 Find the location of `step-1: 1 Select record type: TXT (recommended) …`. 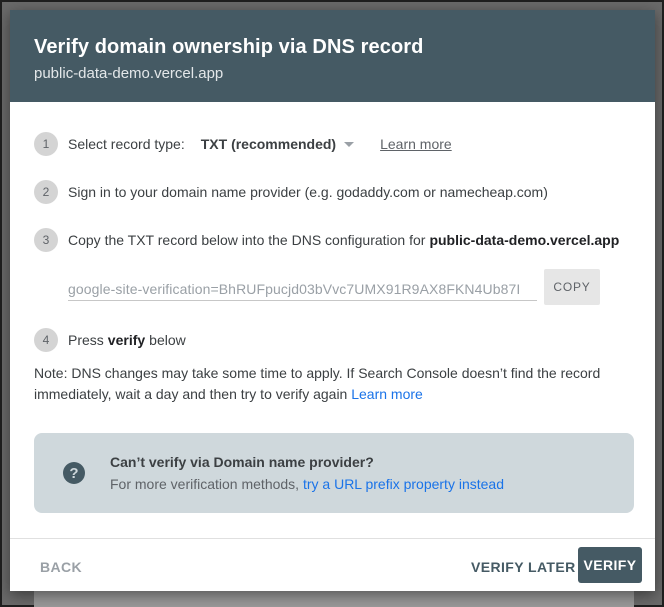

step-1: 1 Select record type: TXT (recommended) … is located at coordinates (243, 144).